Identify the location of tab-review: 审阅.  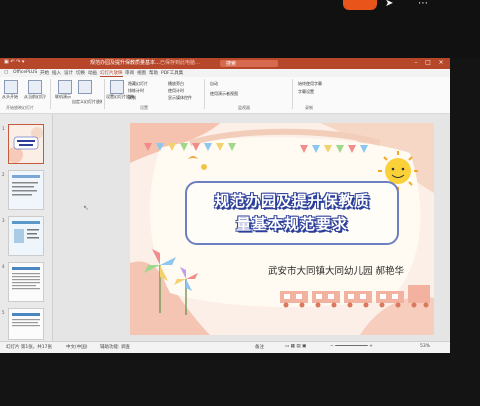
(129, 73).